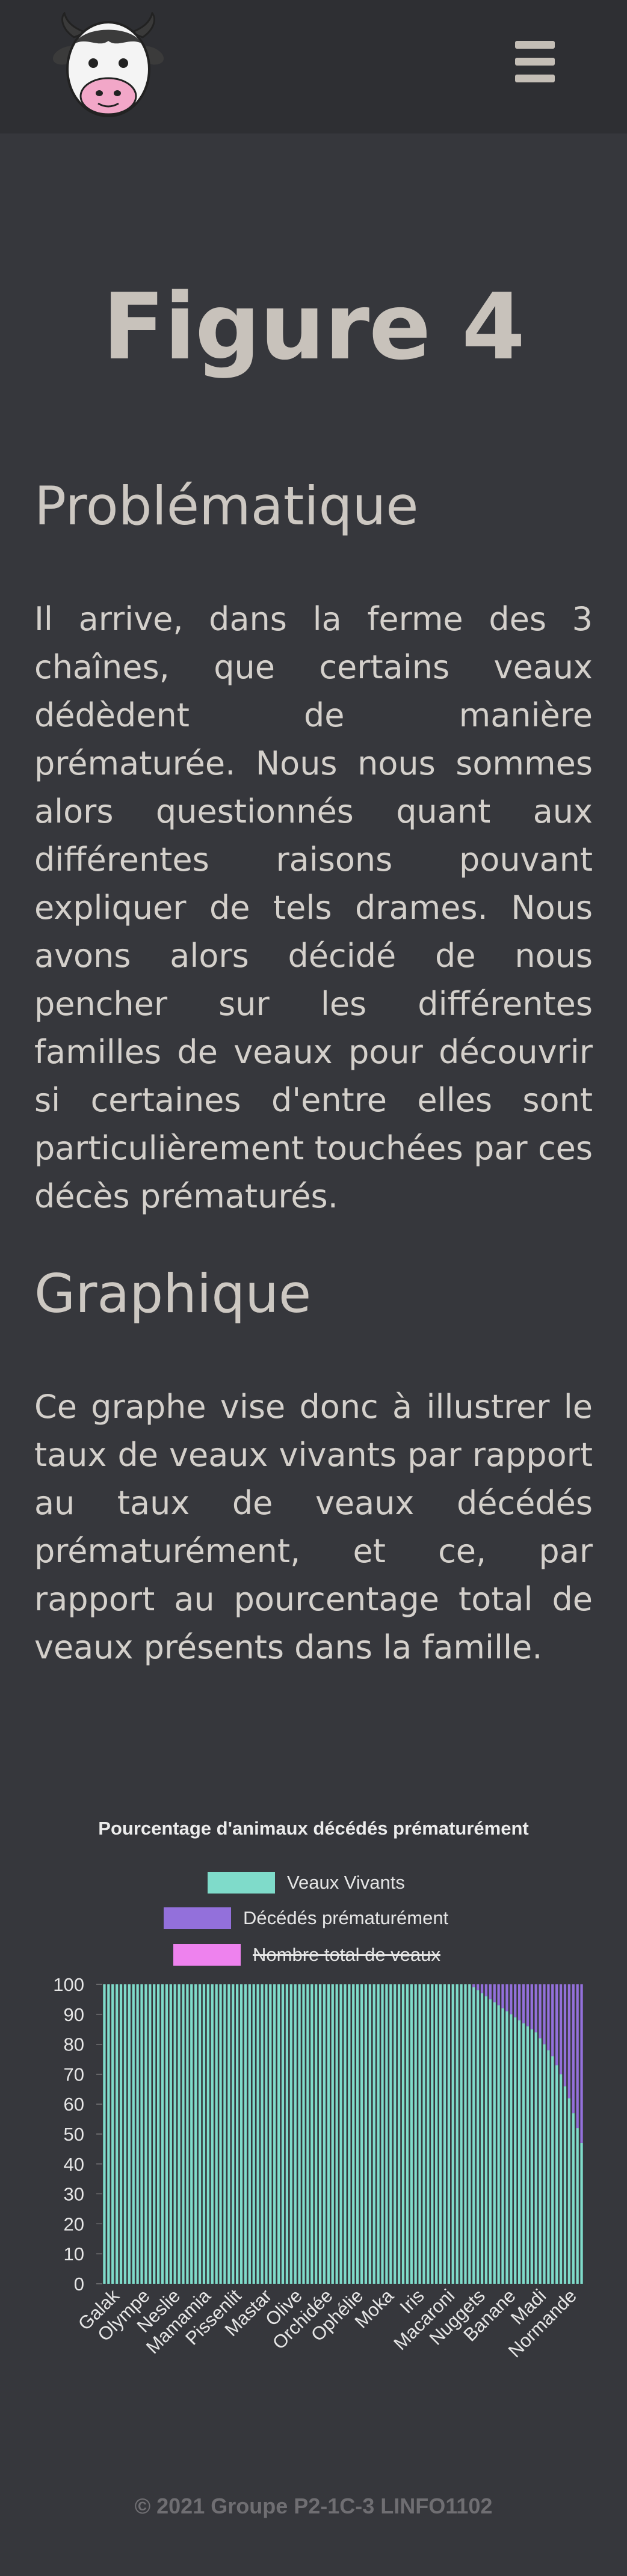 The image size is (627, 2576). What do you see at coordinates (534, 62) in the screenshot?
I see `menu-button` at bounding box center [534, 62].